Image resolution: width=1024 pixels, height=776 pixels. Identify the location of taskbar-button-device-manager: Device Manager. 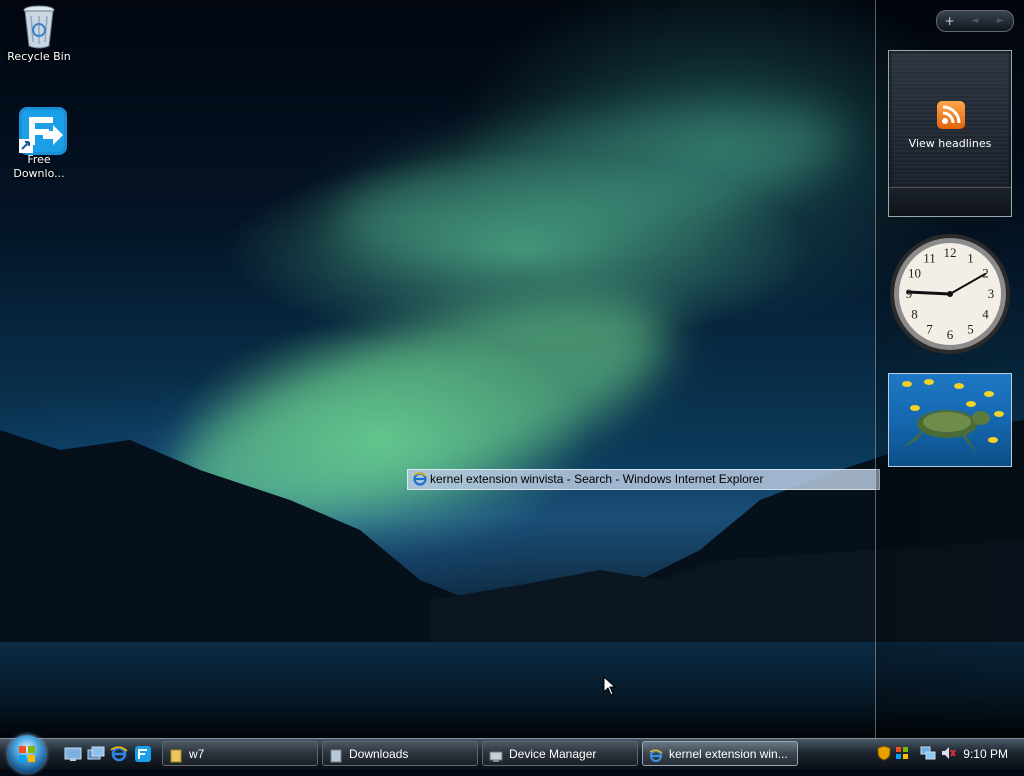
(560, 753).